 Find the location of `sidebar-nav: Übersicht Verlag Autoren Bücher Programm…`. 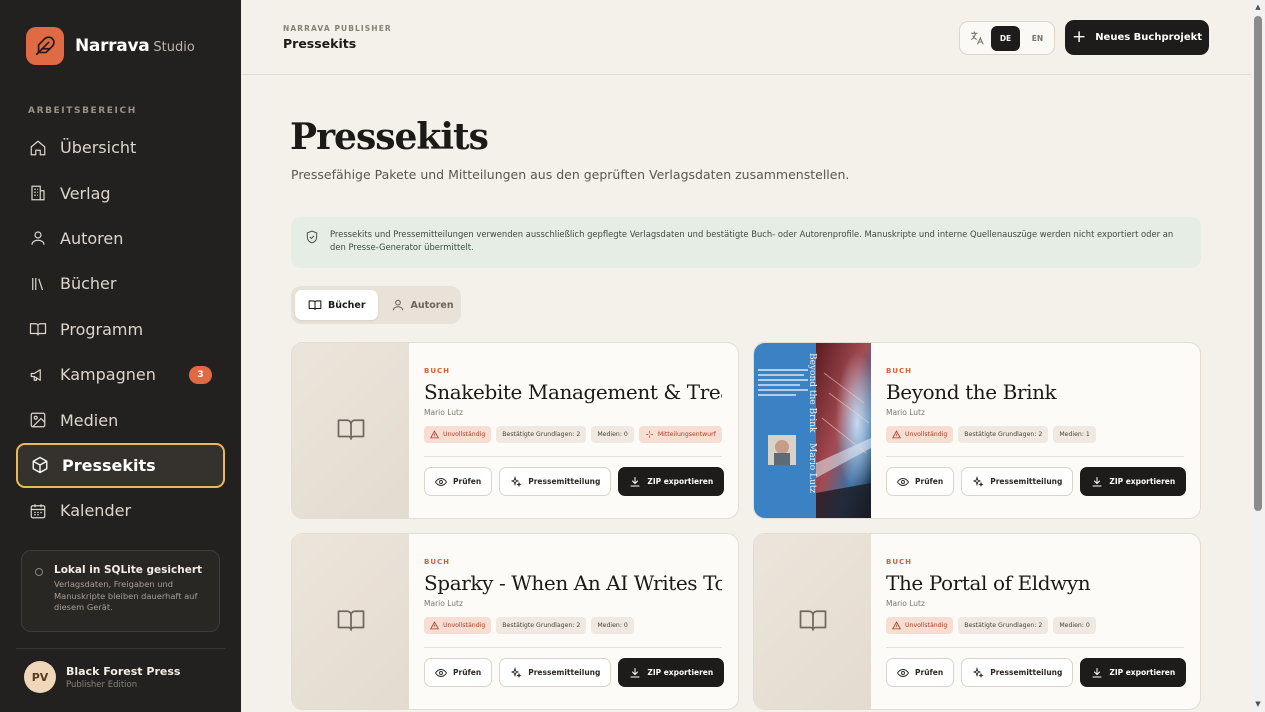

sidebar-nav: Übersicht Verlag Autoren Bücher Programm… is located at coordinates (120, 329).